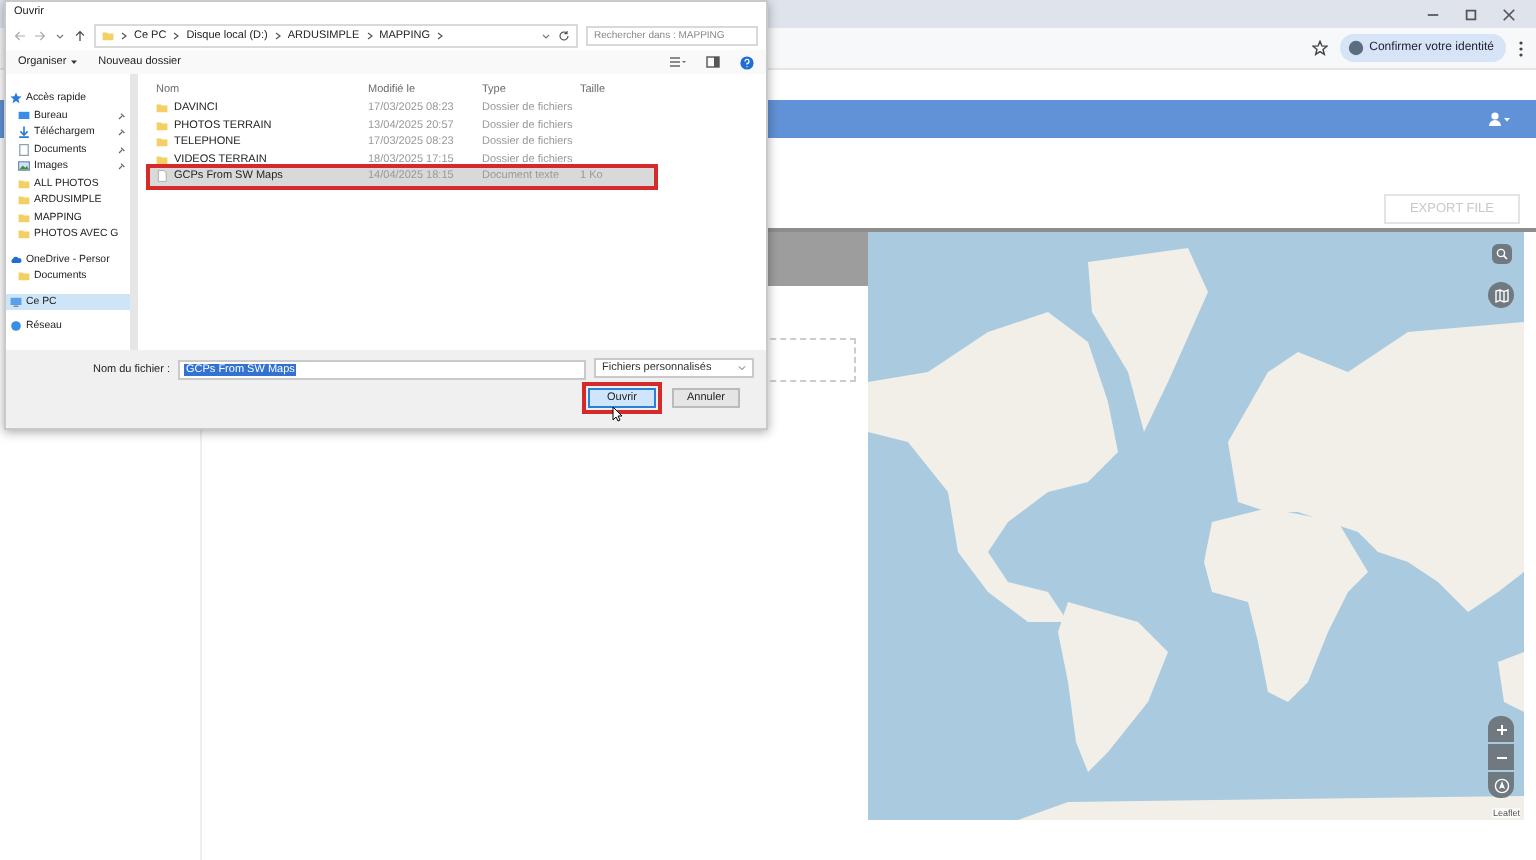 The width and height of the screenshot is (1536, 860). Describe the element at coordinates (162, 176) in the screenshot. I see `text-file-icon` at that location.